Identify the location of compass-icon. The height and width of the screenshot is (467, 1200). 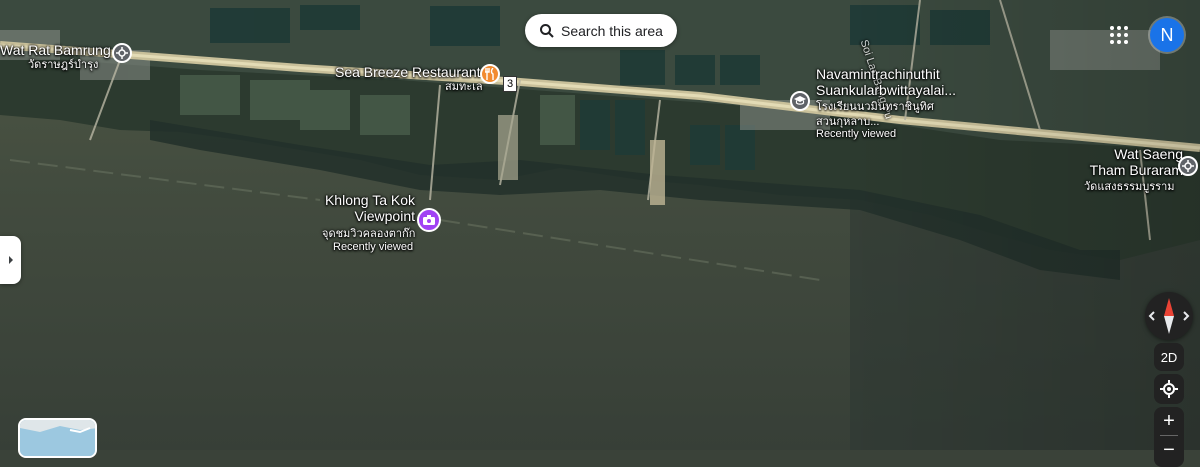
(1169, 318).